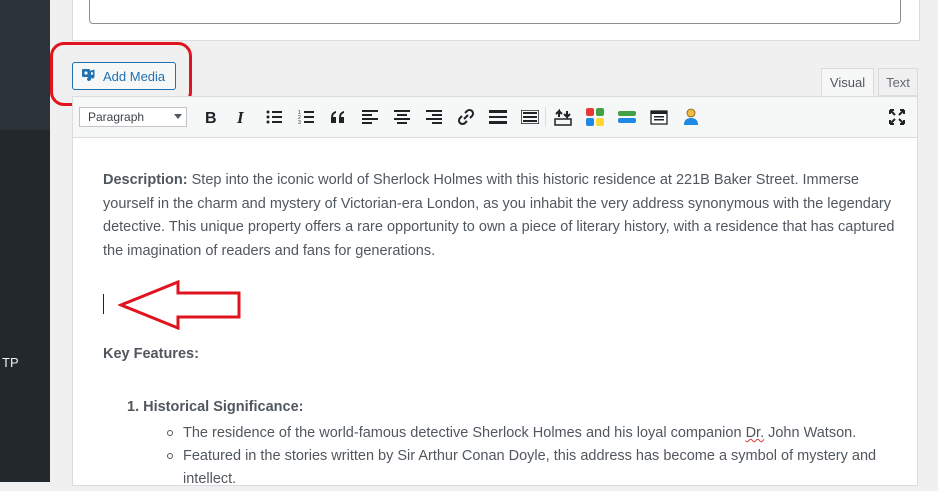 The height and width of the screenshot is (491, 938). Describe the element at coordinates (530, 117) in the screenshot. I see `toolbar-toggle-icon` at that location.